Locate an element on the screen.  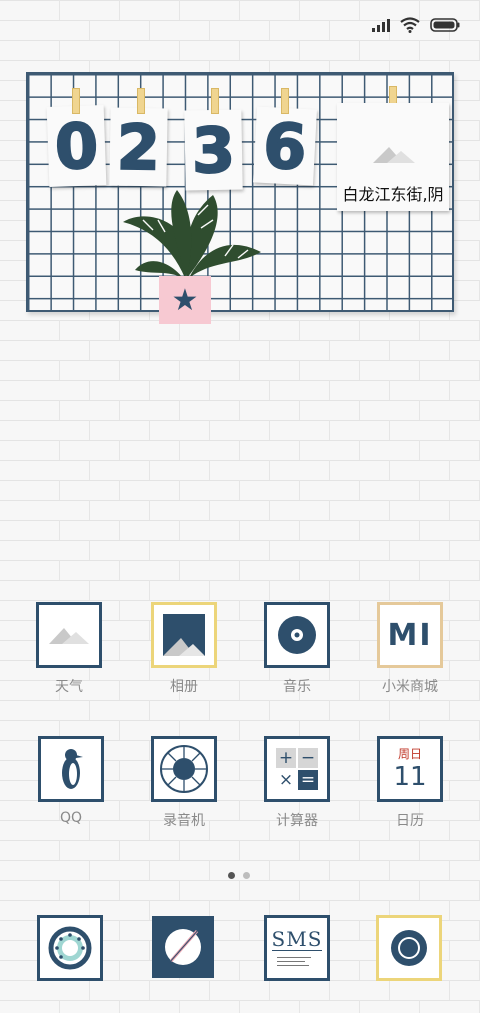
status-bar is located at coordinates (416, 25).